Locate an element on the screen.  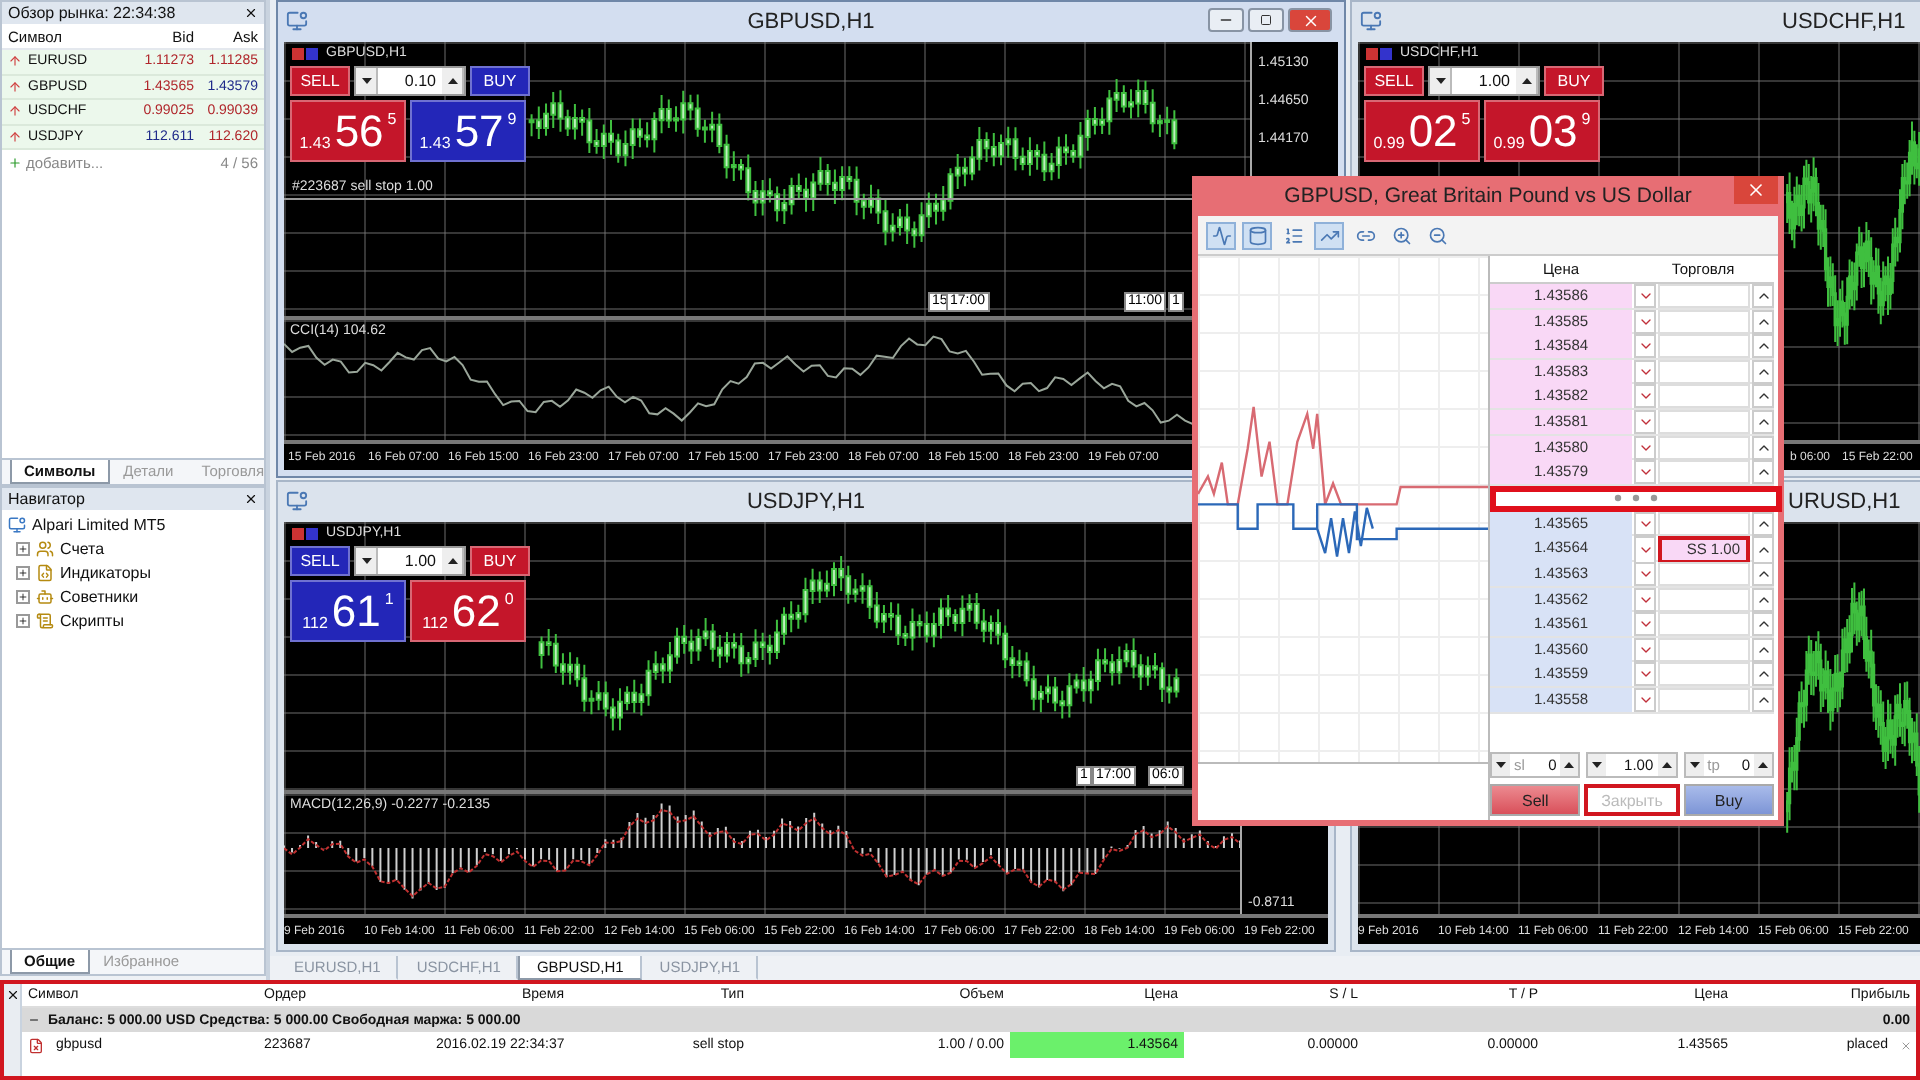
buy-button: Buy is located at coordinates (1728, 800).